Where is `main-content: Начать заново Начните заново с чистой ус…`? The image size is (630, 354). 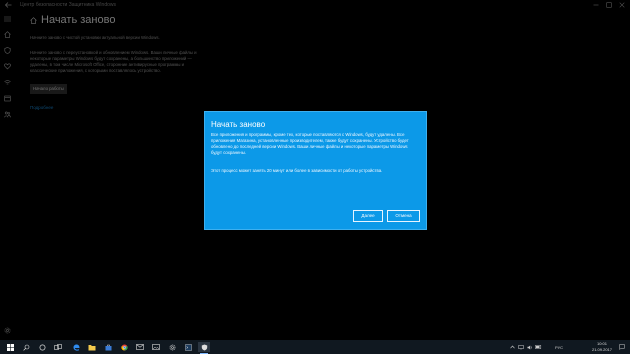
main-content: Начать заново Начните заново с чистой ус… is located at coordinates (120, 62).